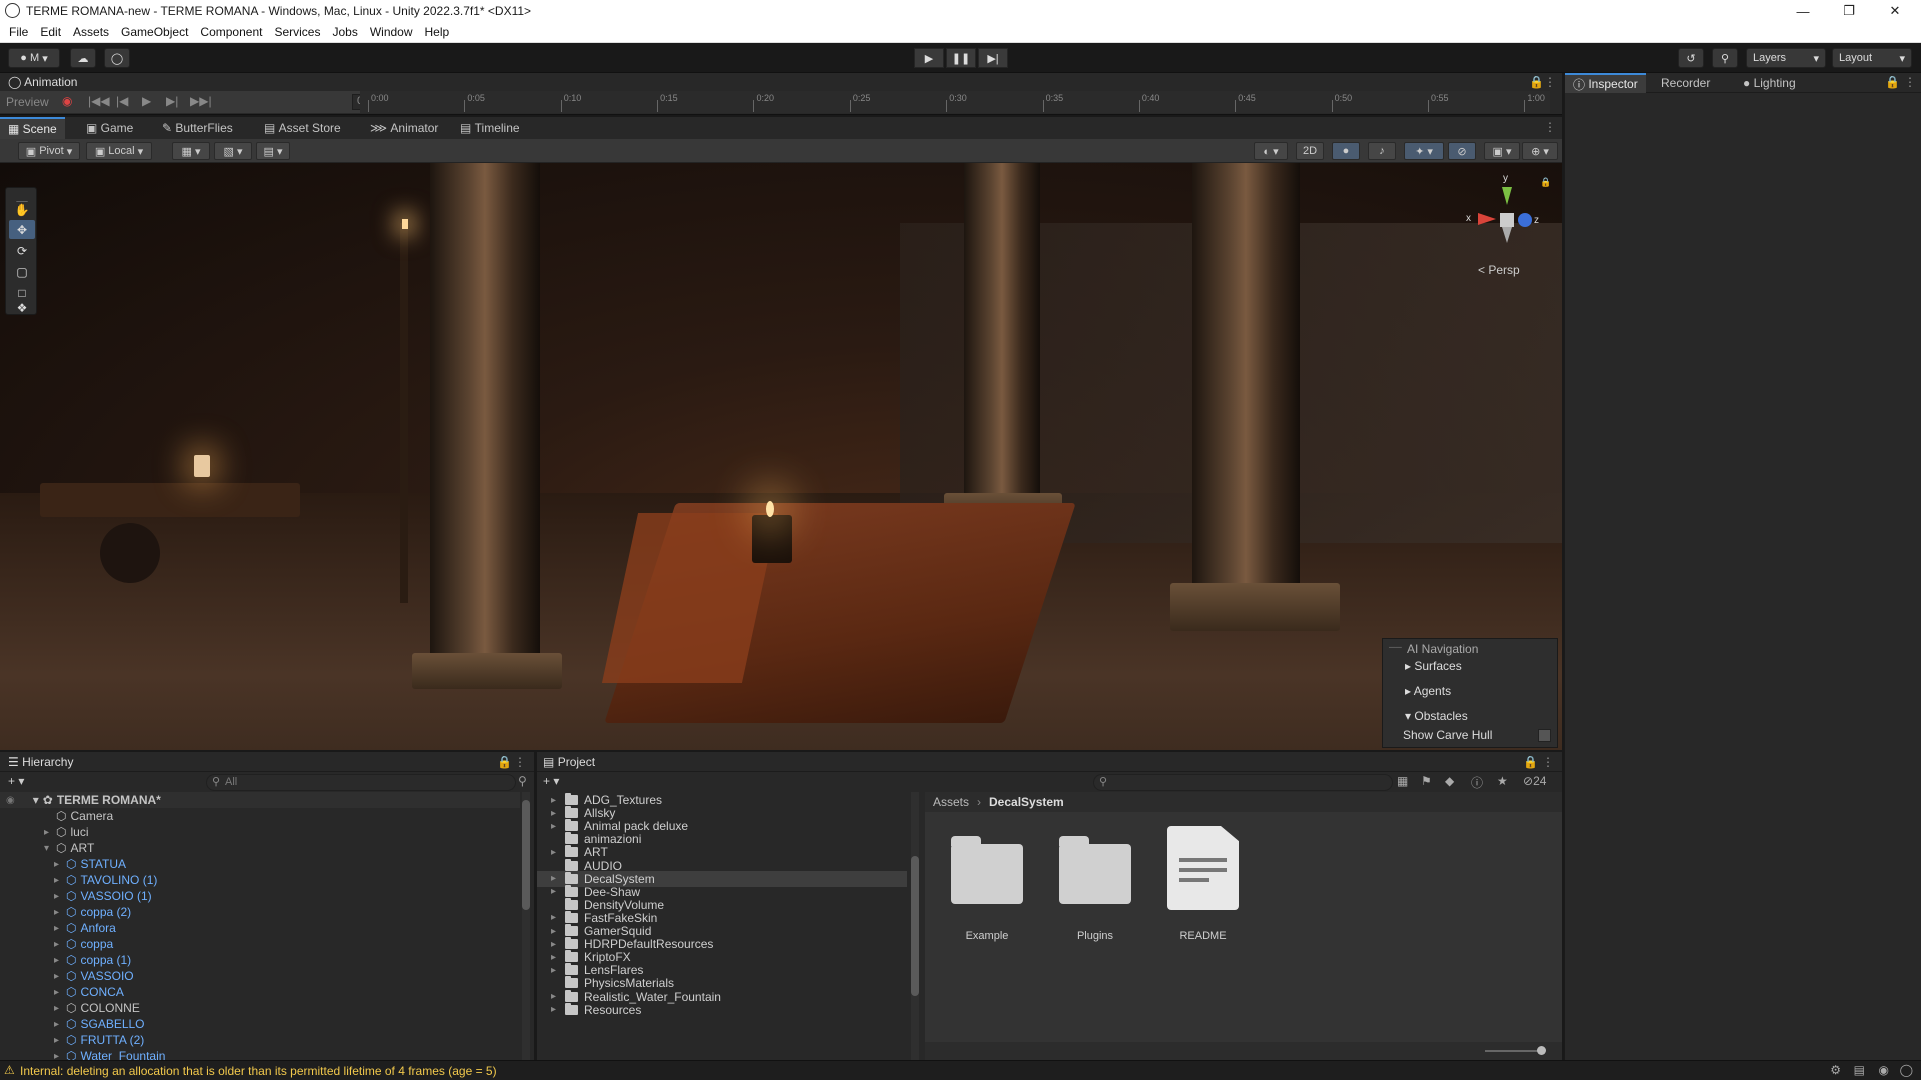 The width and height of the screenshot is (1921, 1080). I want to click on menu-edit: Edit, so click(50, 32).